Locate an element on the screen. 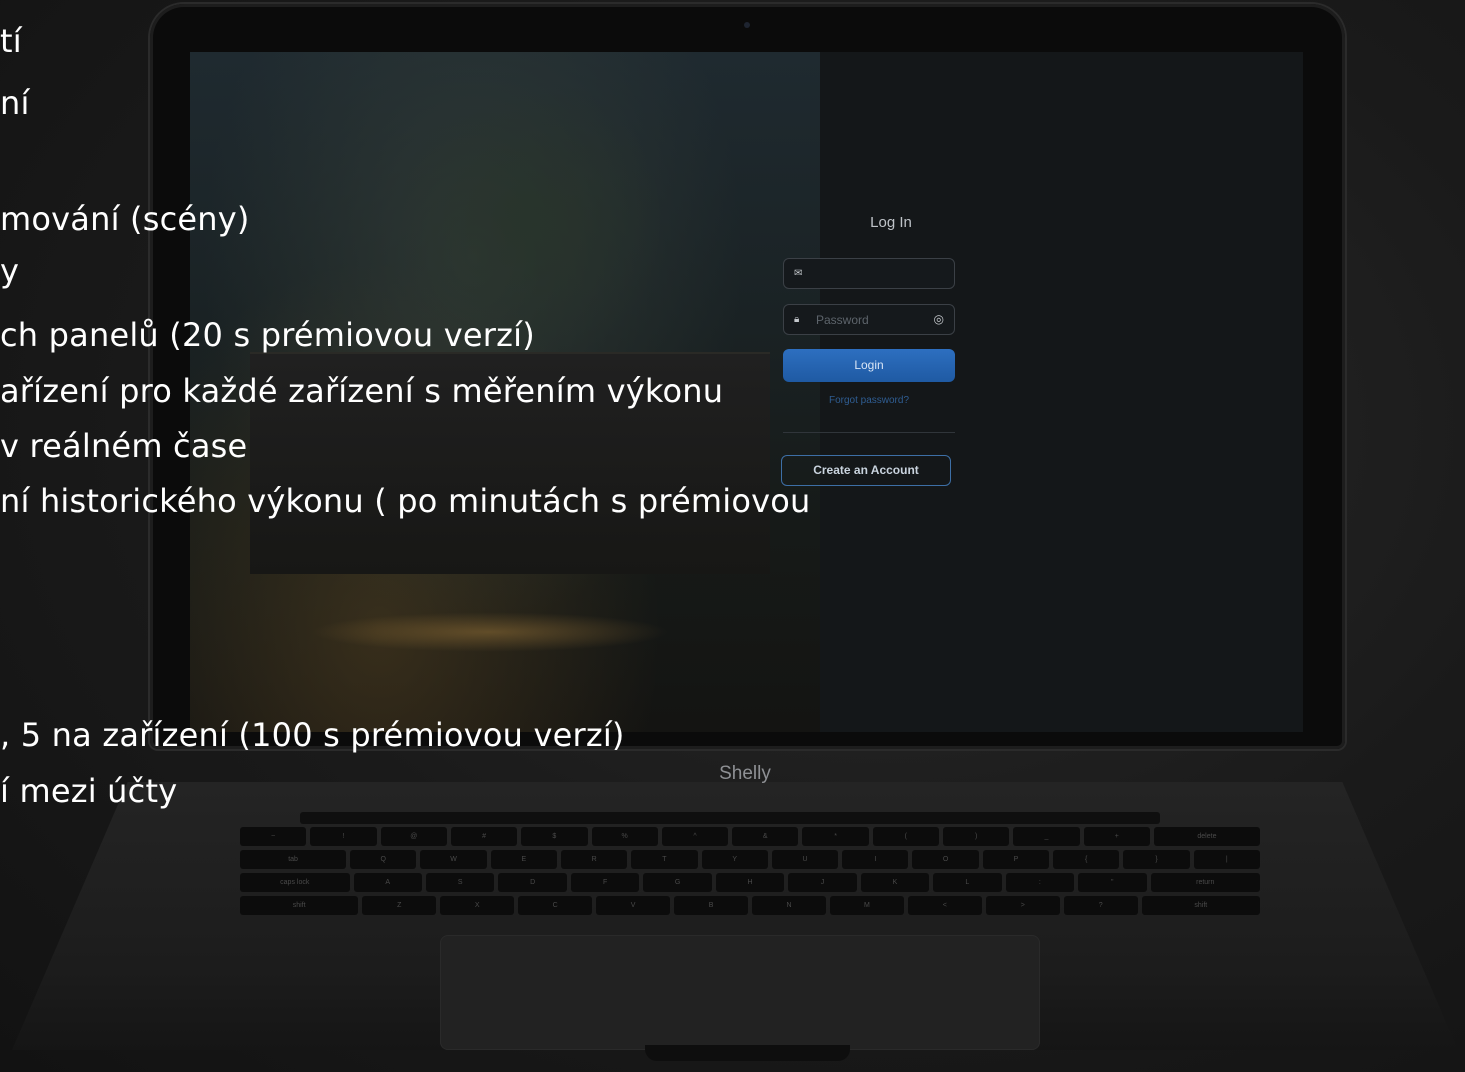  keyboard-key: return is located at coordinates (1205, 882).